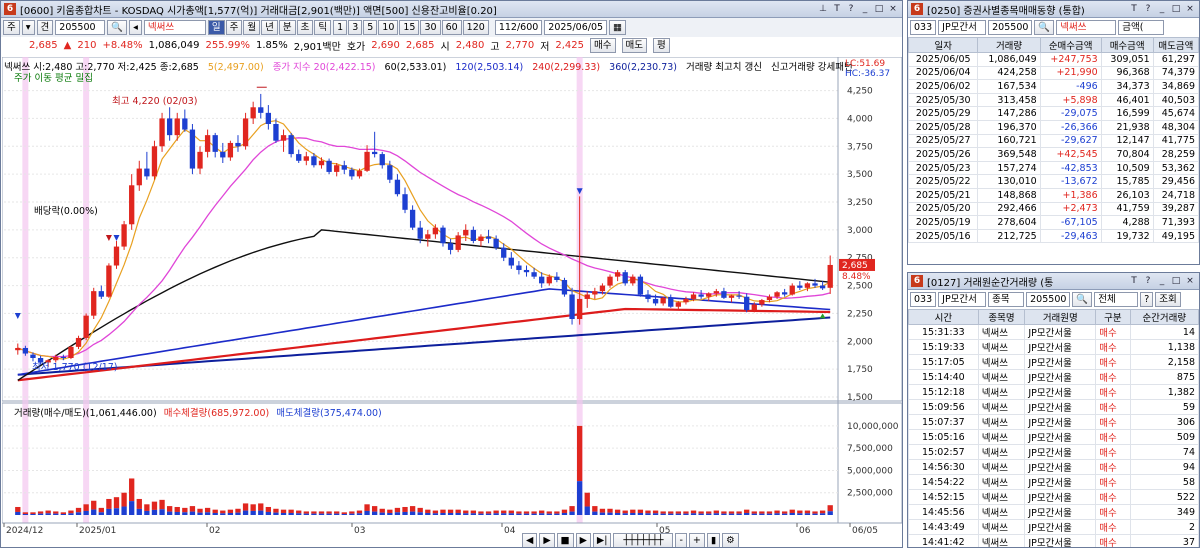  I want to click on stock-code-input: 205500, so click(80, 27).